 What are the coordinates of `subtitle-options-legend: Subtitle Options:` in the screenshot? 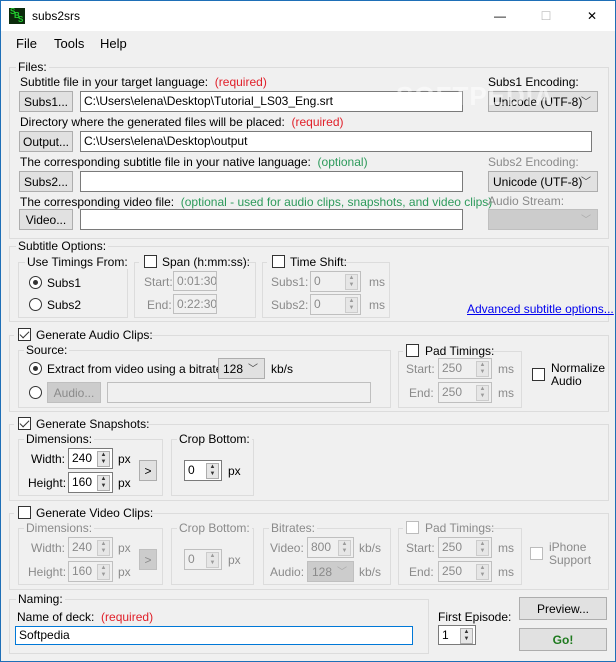 It's located at (62, 246).